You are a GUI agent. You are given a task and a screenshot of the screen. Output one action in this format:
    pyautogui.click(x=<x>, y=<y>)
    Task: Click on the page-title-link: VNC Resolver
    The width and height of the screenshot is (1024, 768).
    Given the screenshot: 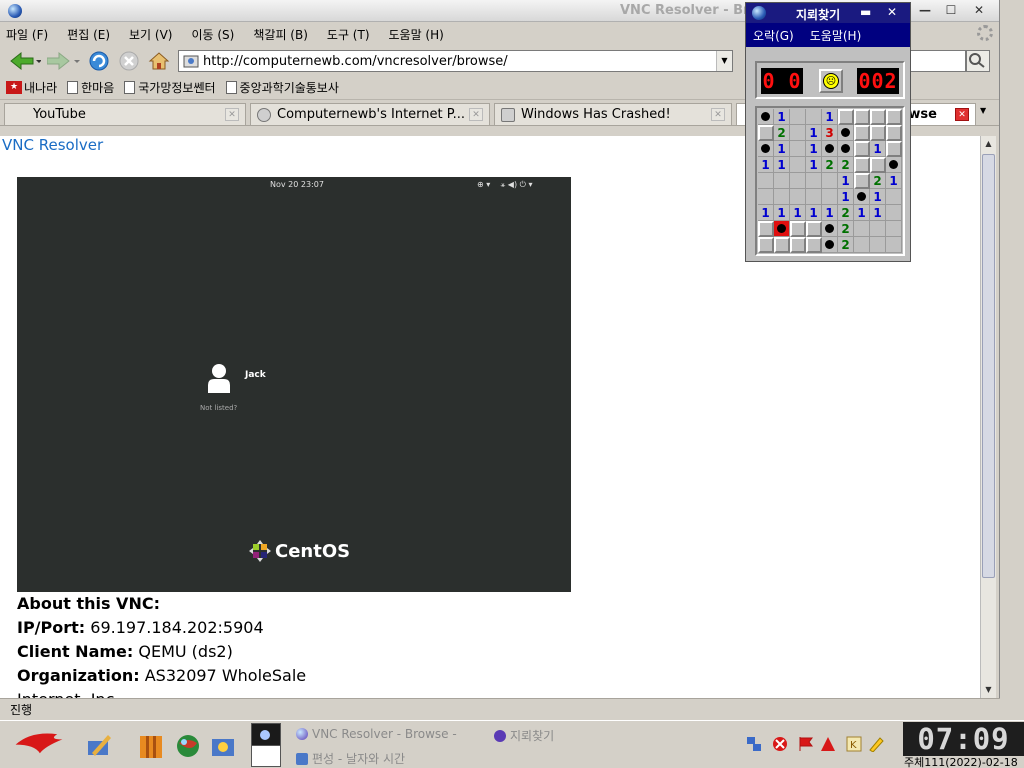 What is the action you would take?
    pyautogui.click(x=52, y=145)
    